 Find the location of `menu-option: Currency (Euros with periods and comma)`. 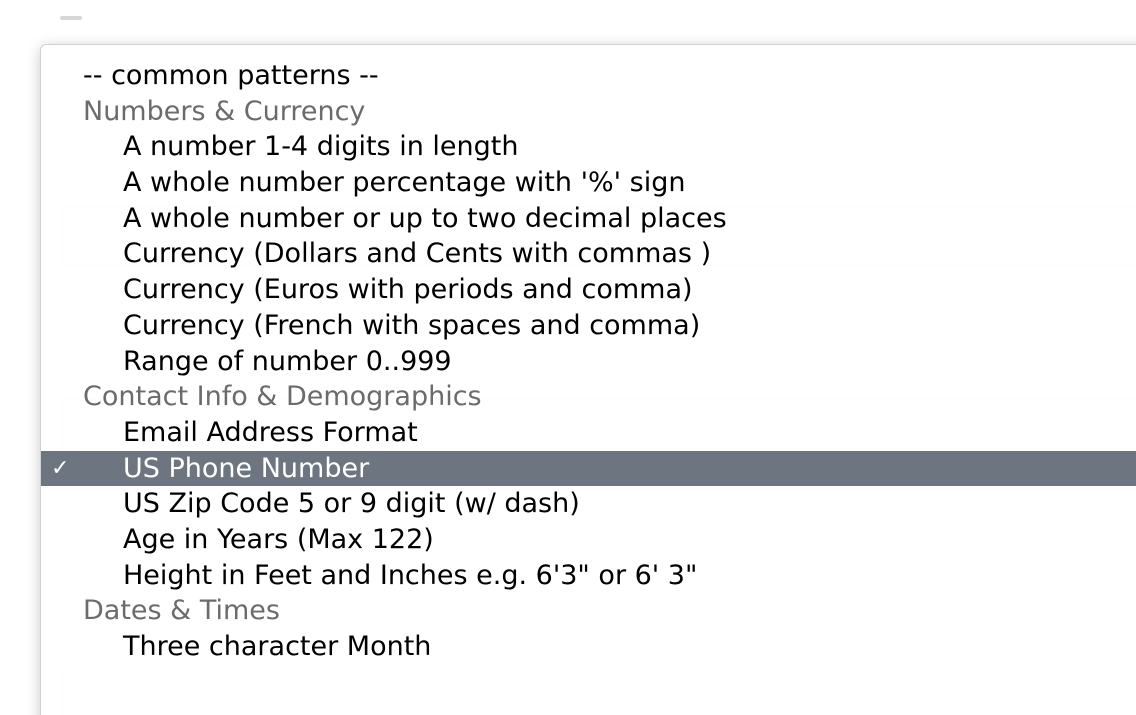

menu-option: Currency (Euros with periods and comma) is located at coordinates (588, 290).